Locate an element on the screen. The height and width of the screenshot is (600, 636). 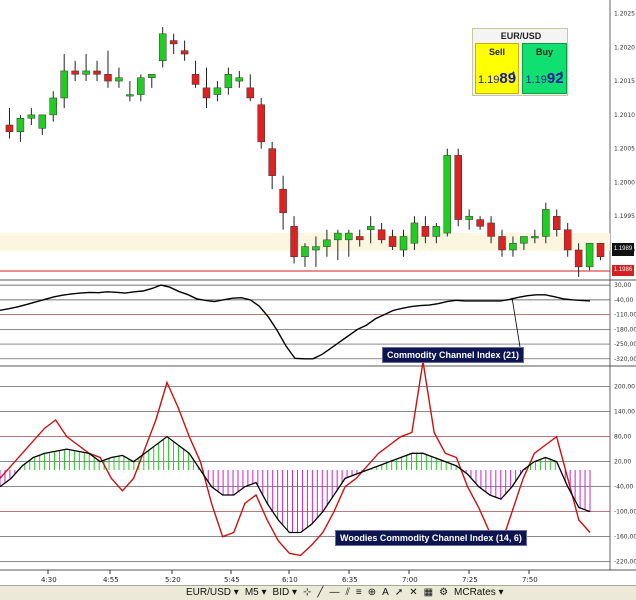
price-scale-label: 1.2015 is located at coordinates (624, 81).